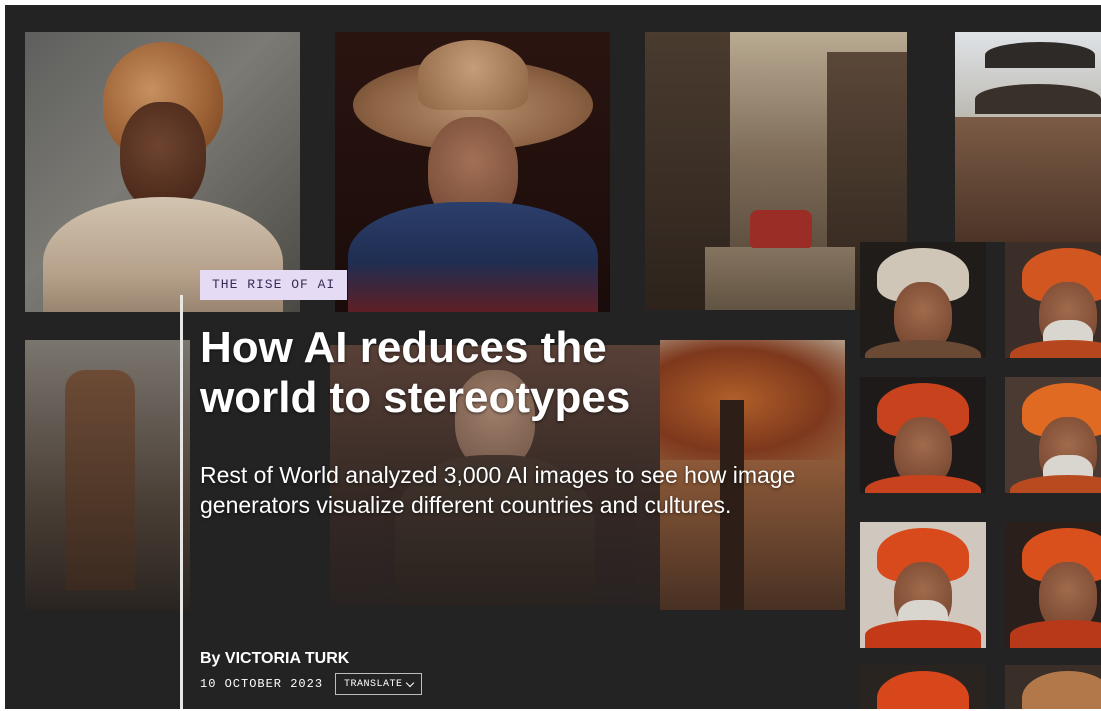  Describe the element at coordinates (472, 172) in the screenshot. I see `image-man-sombrero` at that location.